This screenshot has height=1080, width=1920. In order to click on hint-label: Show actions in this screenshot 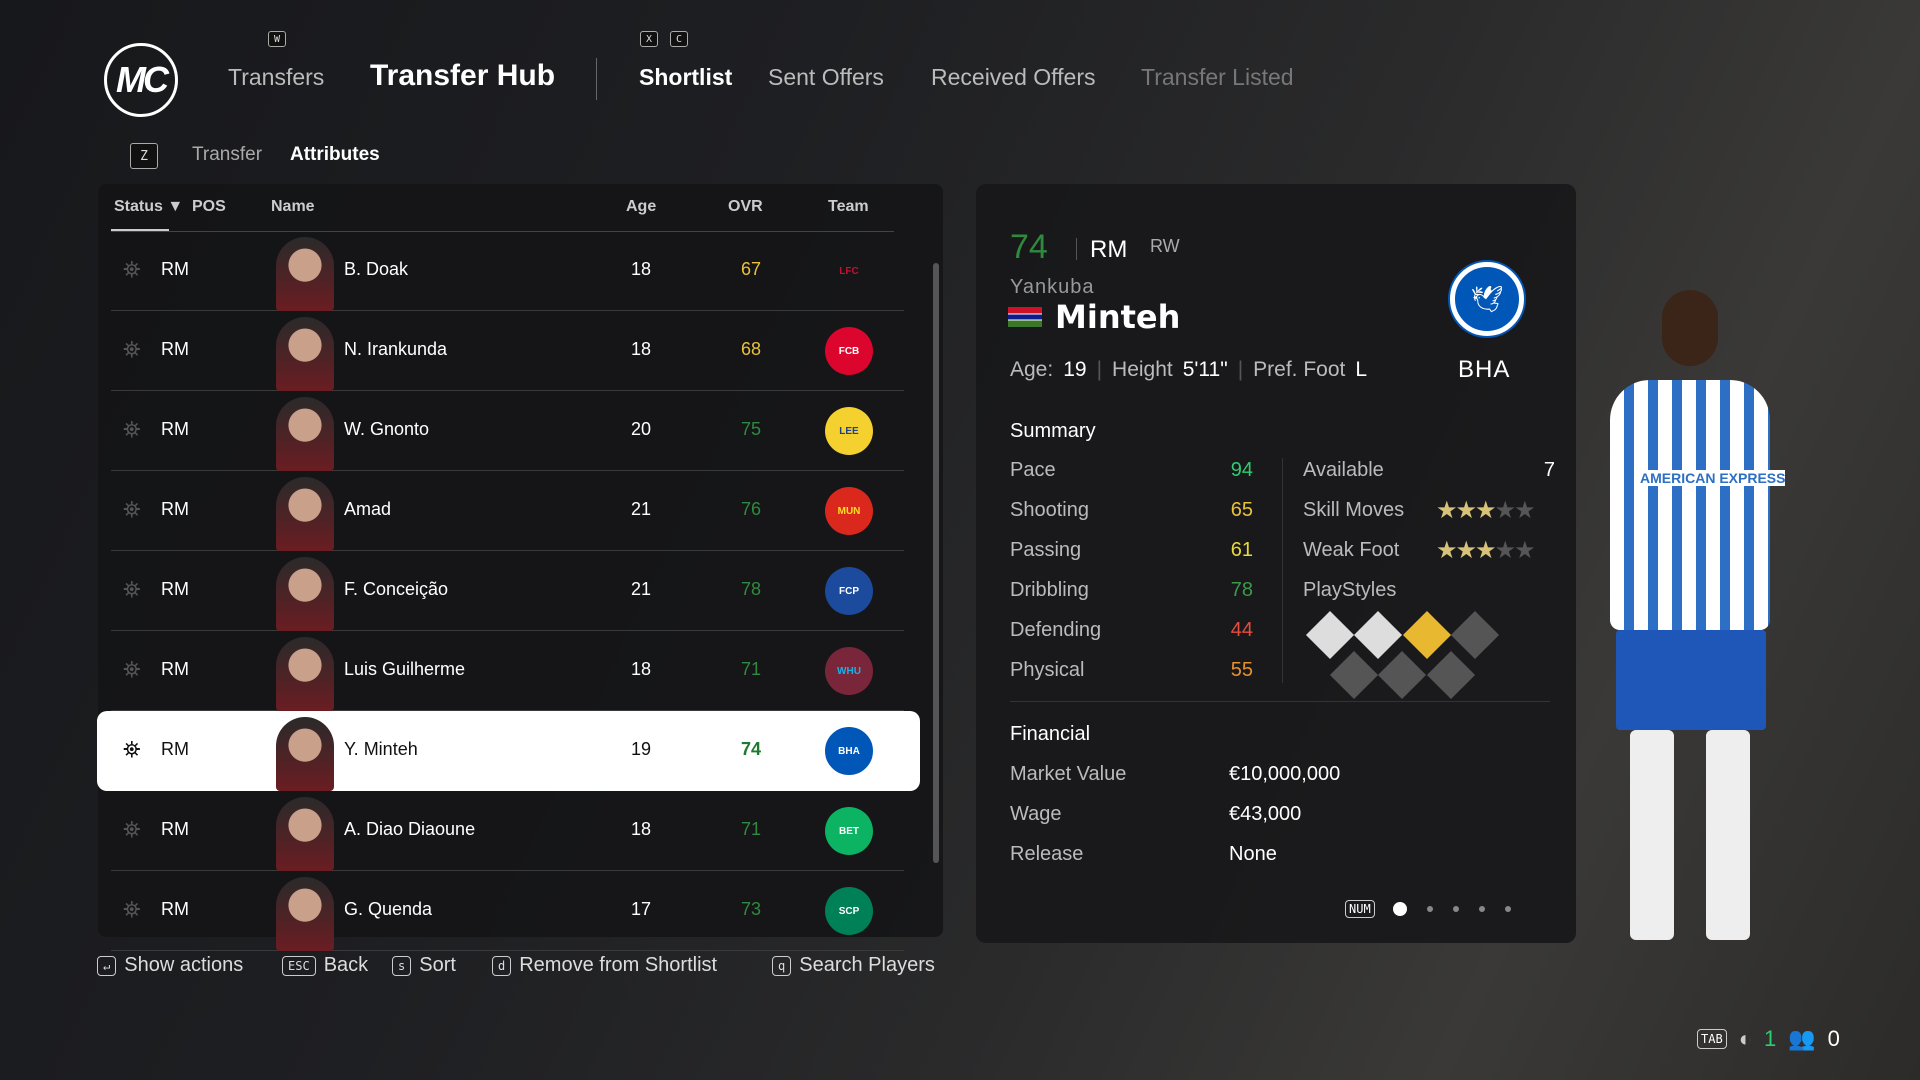, I will do `click(184, 965)`.